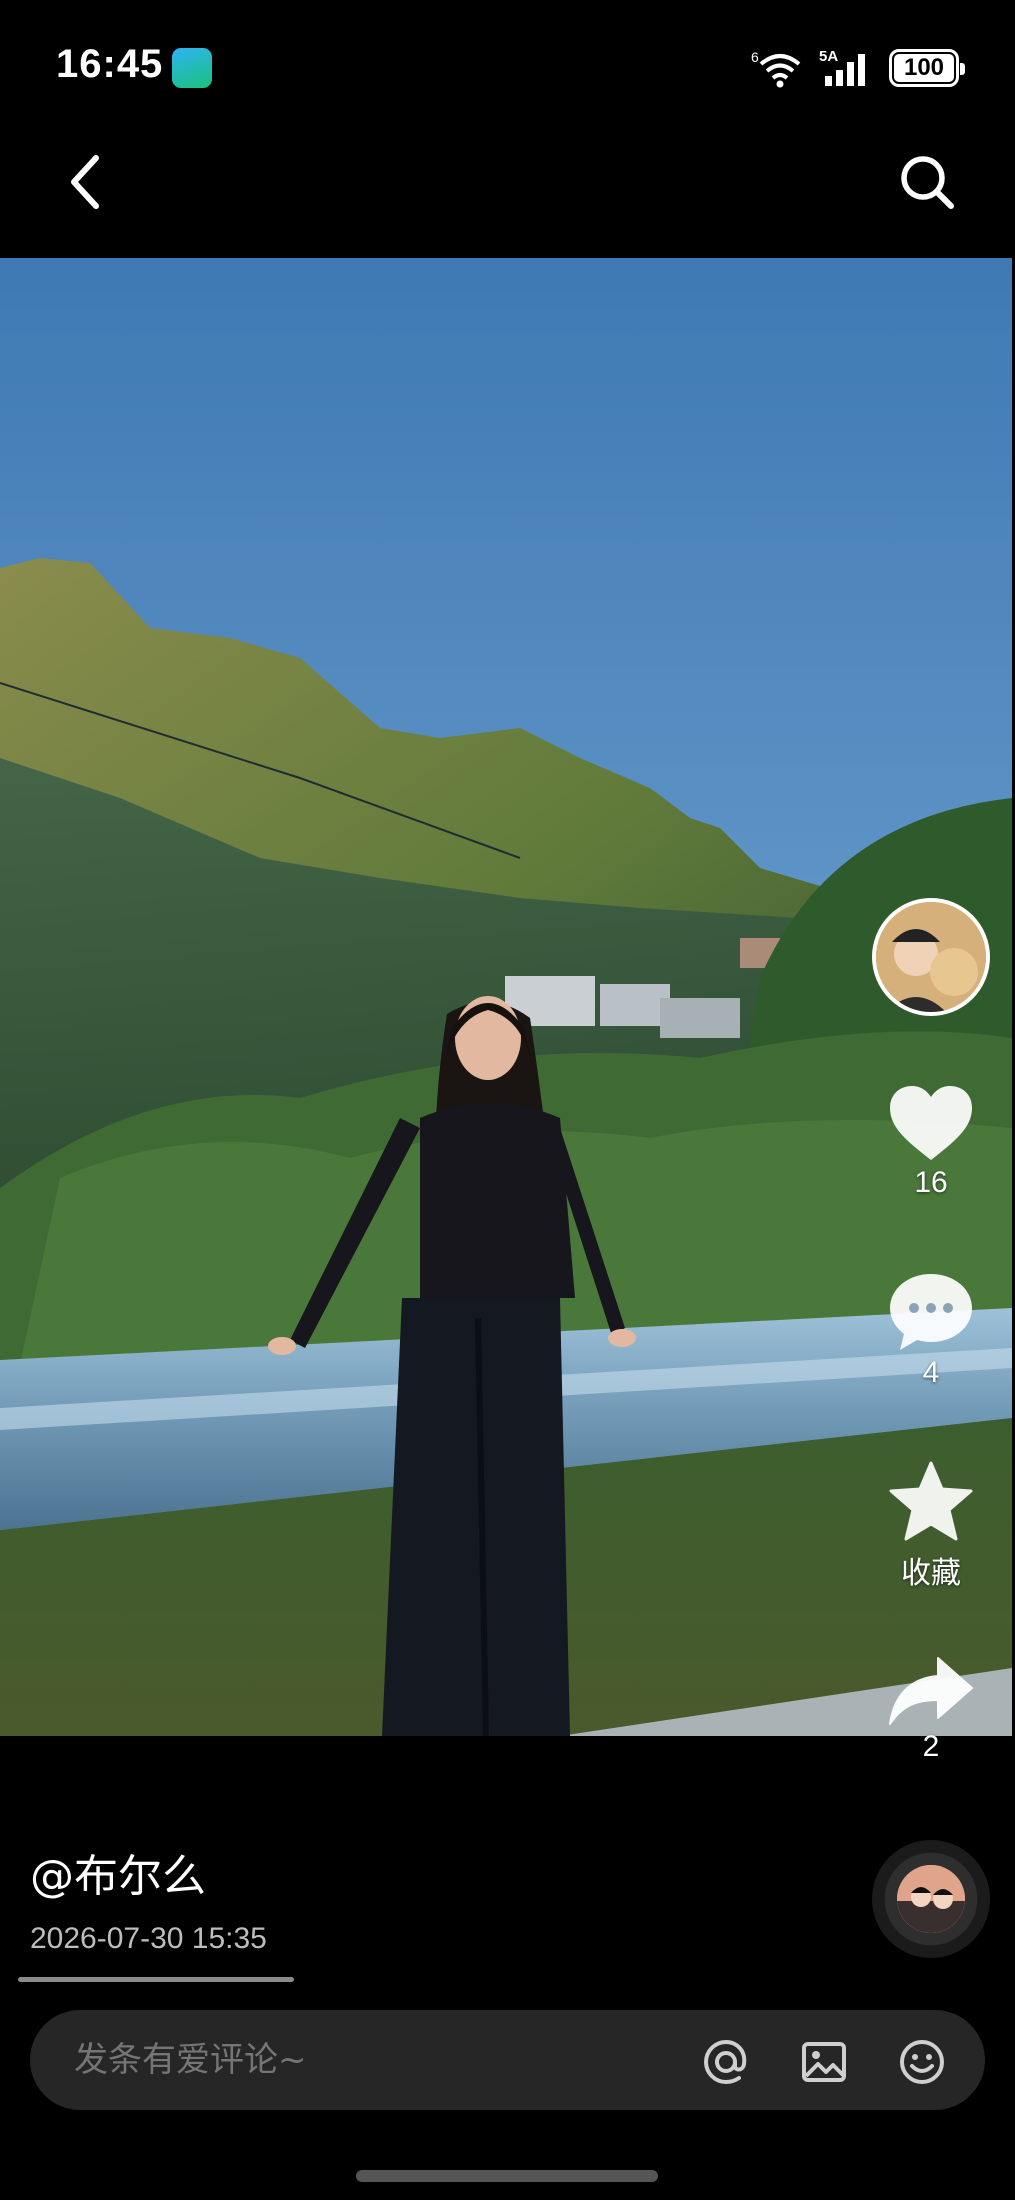  Describe the element at coordinates (931, 1746) in the screenshot. I see `share-count: 2` at that location.